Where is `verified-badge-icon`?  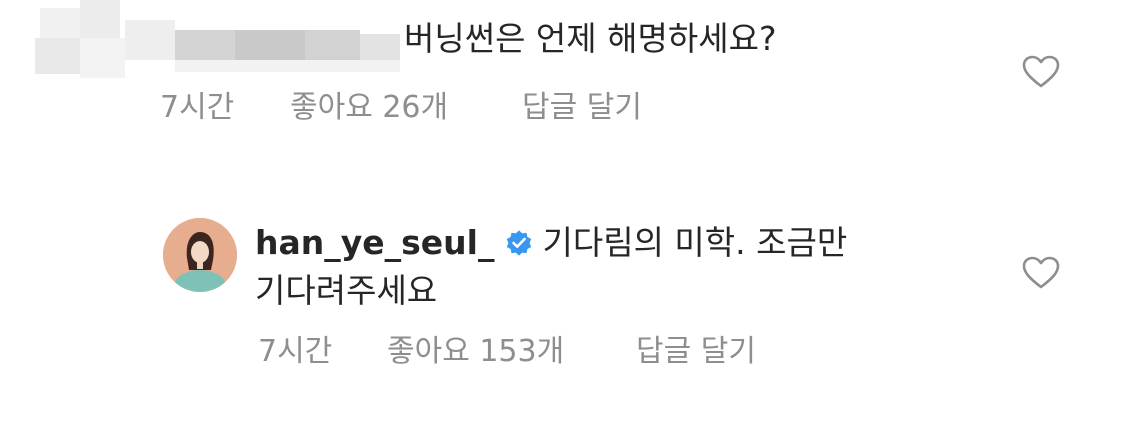 verified-badge-icon is located at coordinates (519, 243).